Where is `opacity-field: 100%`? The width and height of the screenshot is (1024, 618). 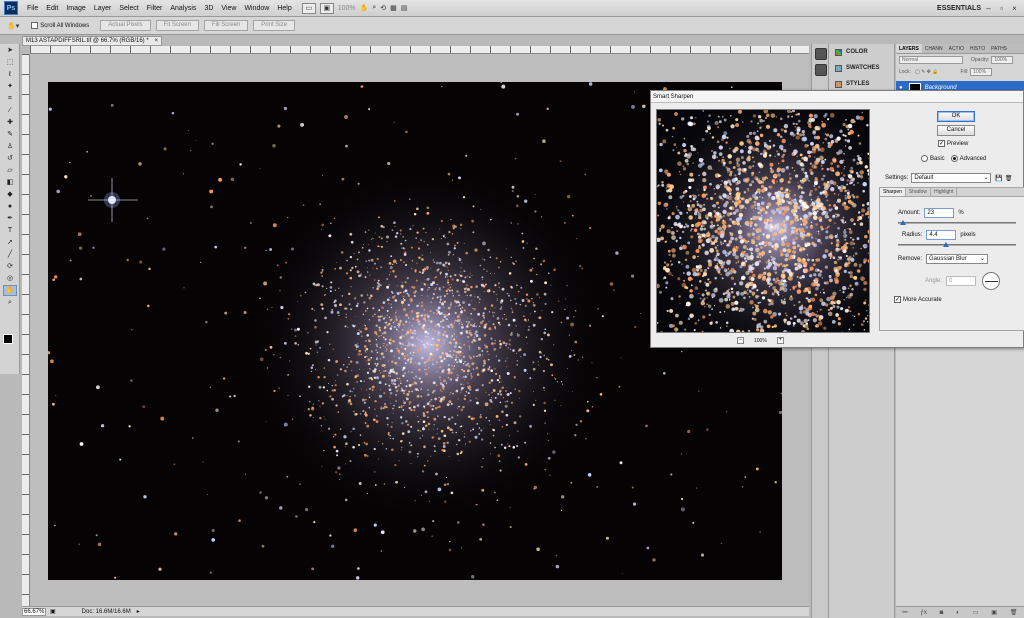 opacity-field: 100% is located at coordinates (1002, 60).